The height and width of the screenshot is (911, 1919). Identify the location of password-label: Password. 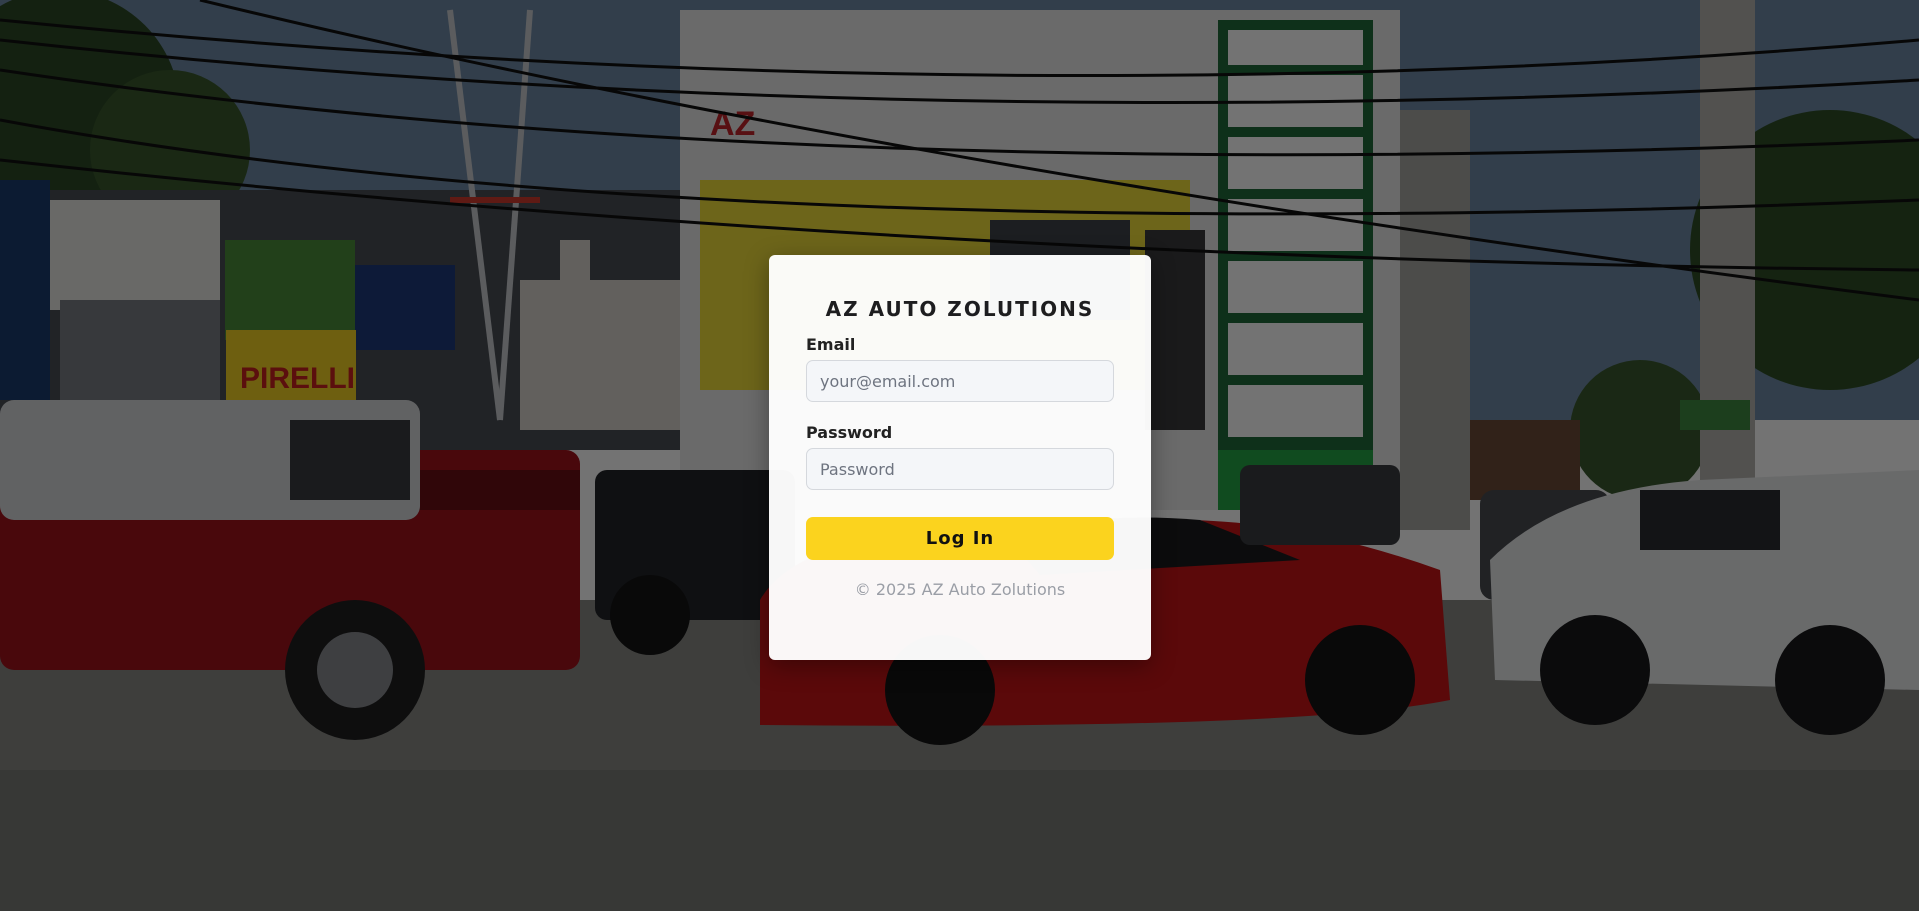
(849, 432).